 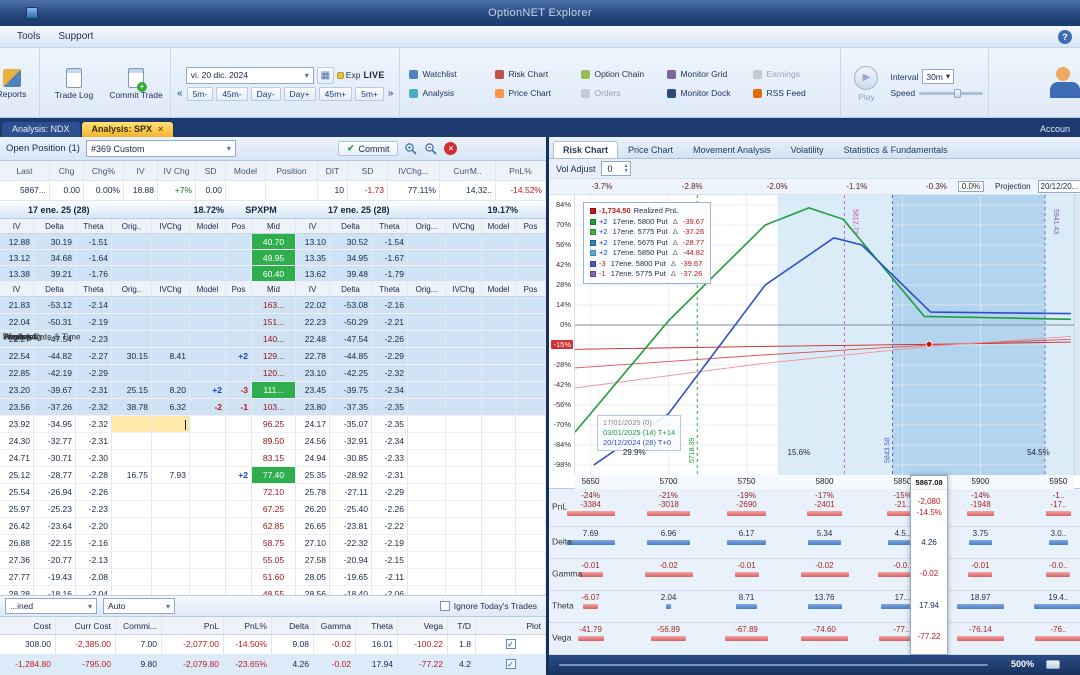 I want to click on mid-cell: 48.55, so click(x=274, y=590).